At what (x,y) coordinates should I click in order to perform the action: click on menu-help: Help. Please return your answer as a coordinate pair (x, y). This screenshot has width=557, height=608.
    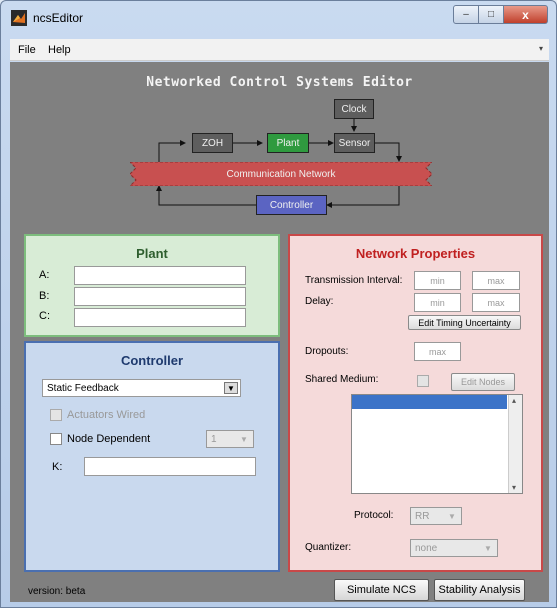
    Looking at the image, I should click on (59, 50).